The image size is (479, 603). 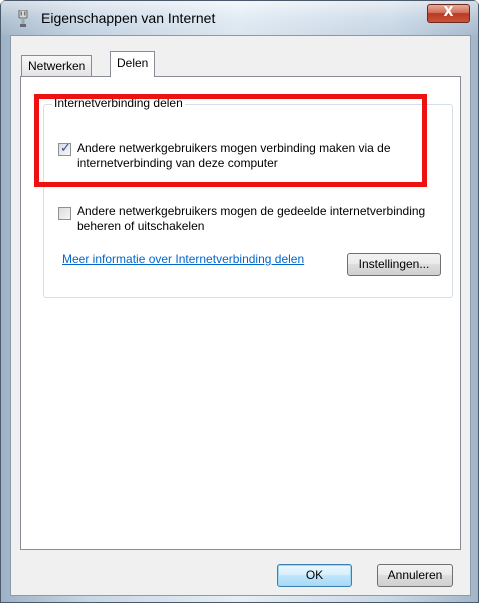 I want to click on close-button: X, so click(x=448, y=13).